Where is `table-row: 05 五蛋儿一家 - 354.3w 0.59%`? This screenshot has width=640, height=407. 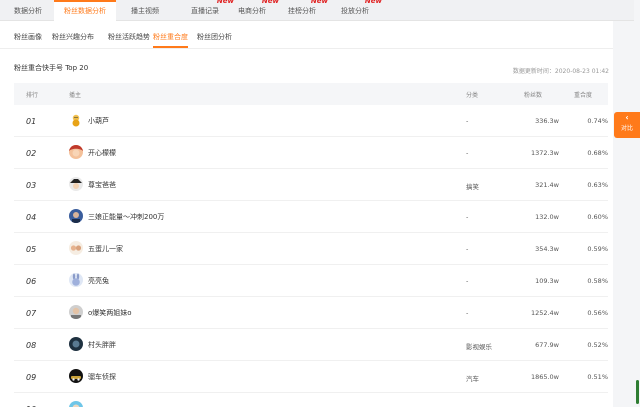 table-row: 05 五蛋儿一家 - 354.3w 0.59% is located at coordinates (311, 249).